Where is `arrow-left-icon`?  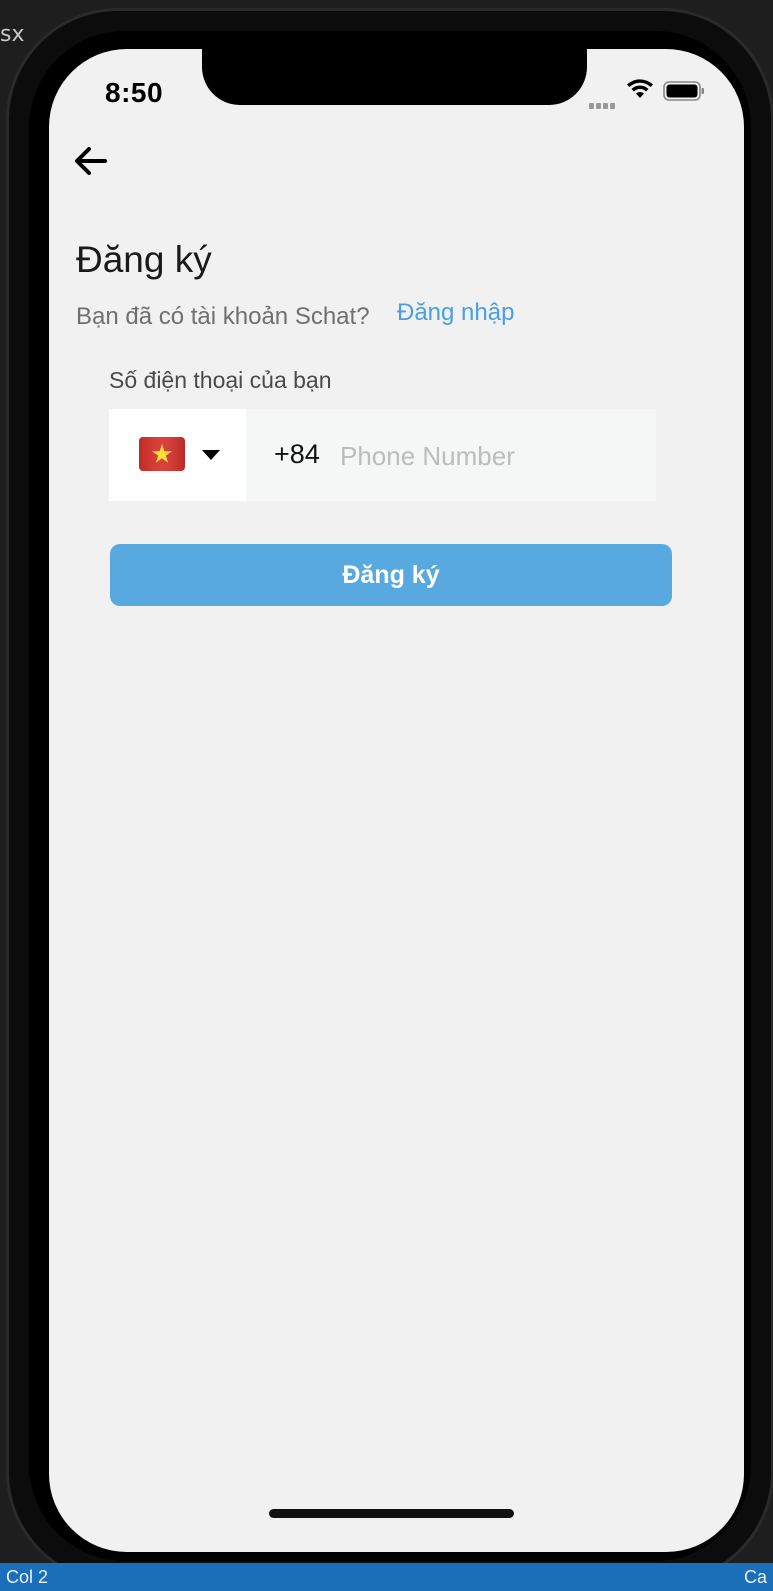 arrow-left-icon is located at coordinates (91, 161).